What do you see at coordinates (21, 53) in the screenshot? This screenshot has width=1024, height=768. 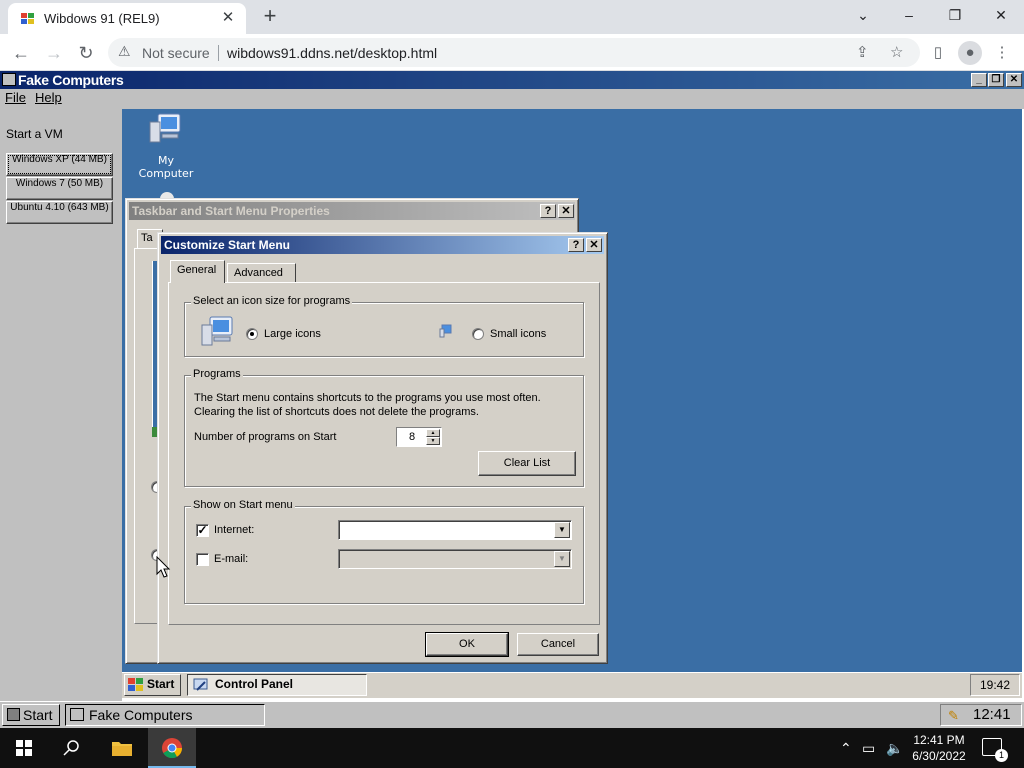 I see `back-arrow-icon: ←` at bounding box center [21, 53].